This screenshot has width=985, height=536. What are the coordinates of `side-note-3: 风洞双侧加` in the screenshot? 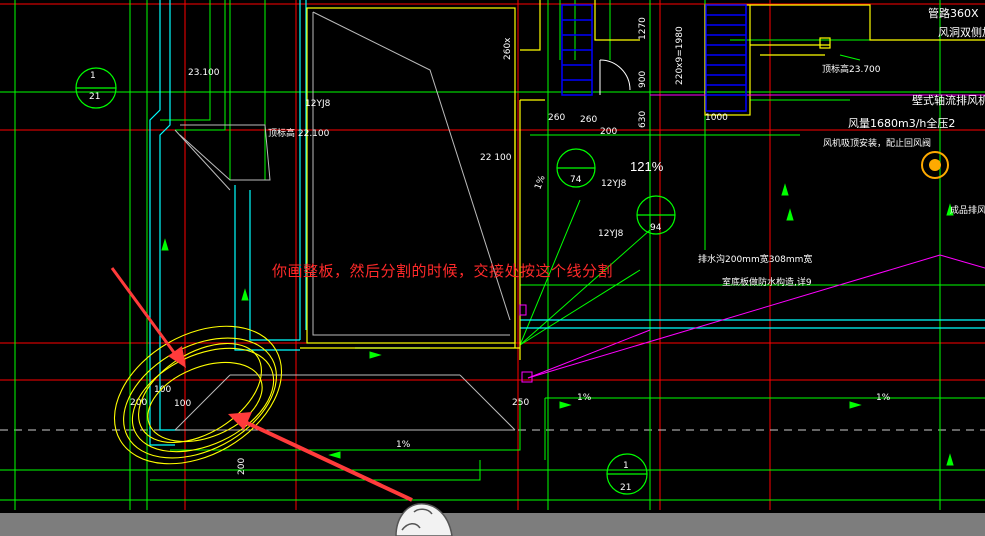 It's located at (961, 32).